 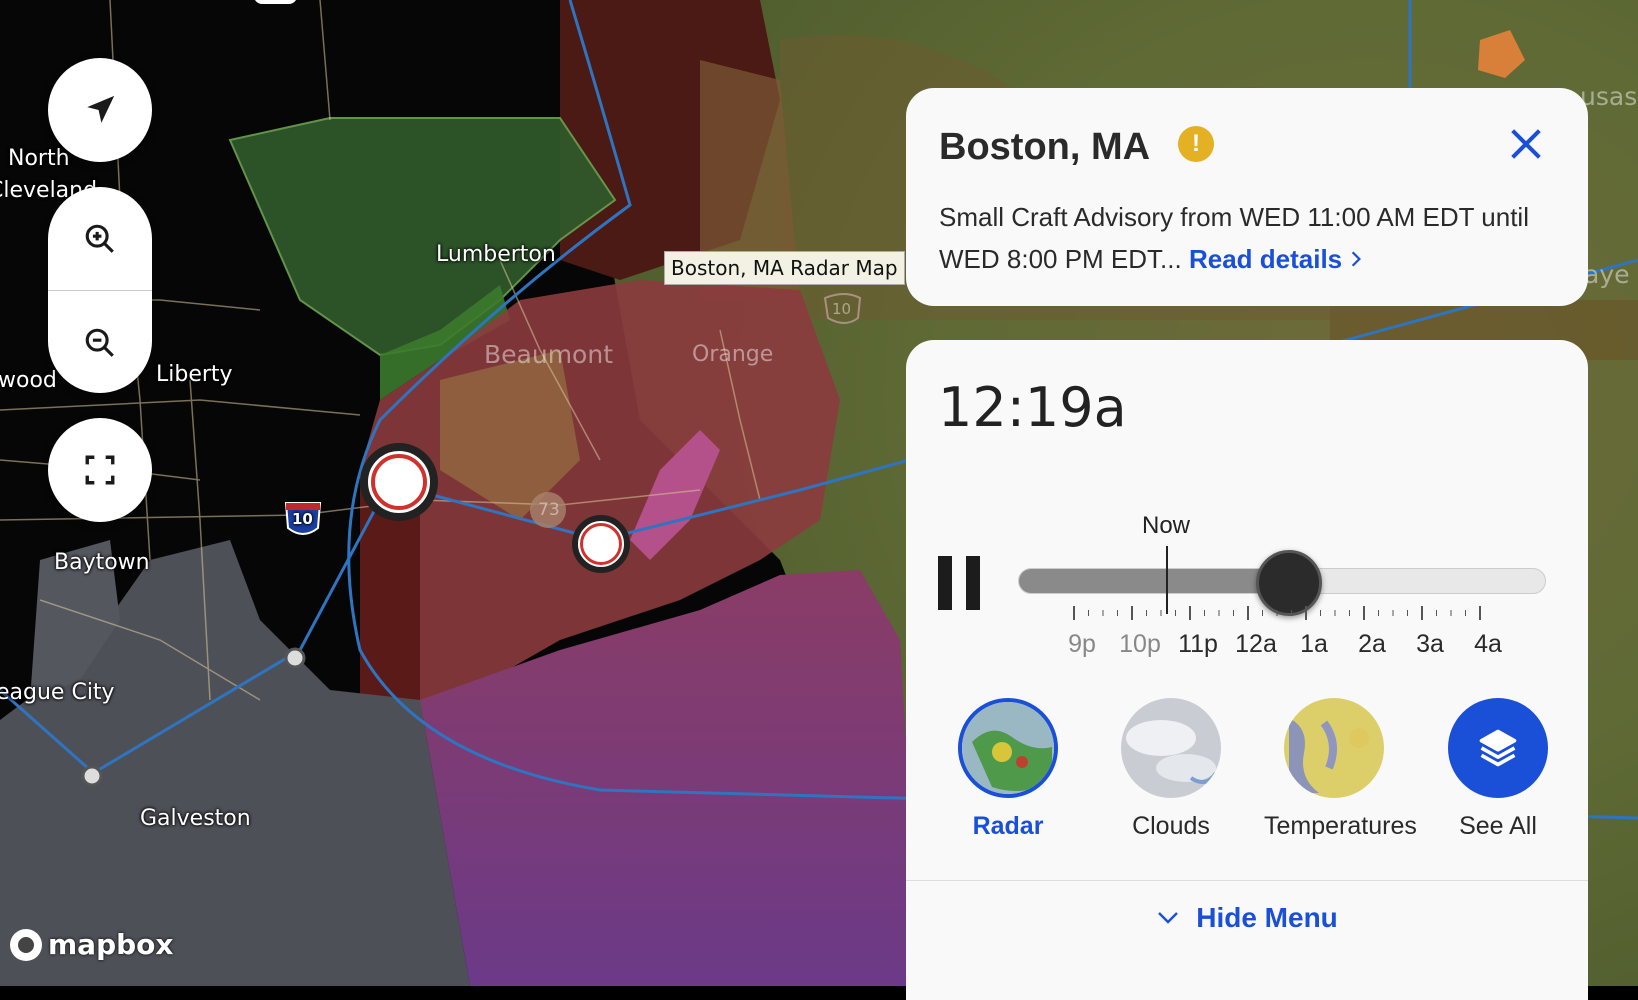 What do you see at coordinates (549, 510) in the screenshot?
I see `route-73-label: 73` at bounding box center [549, 510].